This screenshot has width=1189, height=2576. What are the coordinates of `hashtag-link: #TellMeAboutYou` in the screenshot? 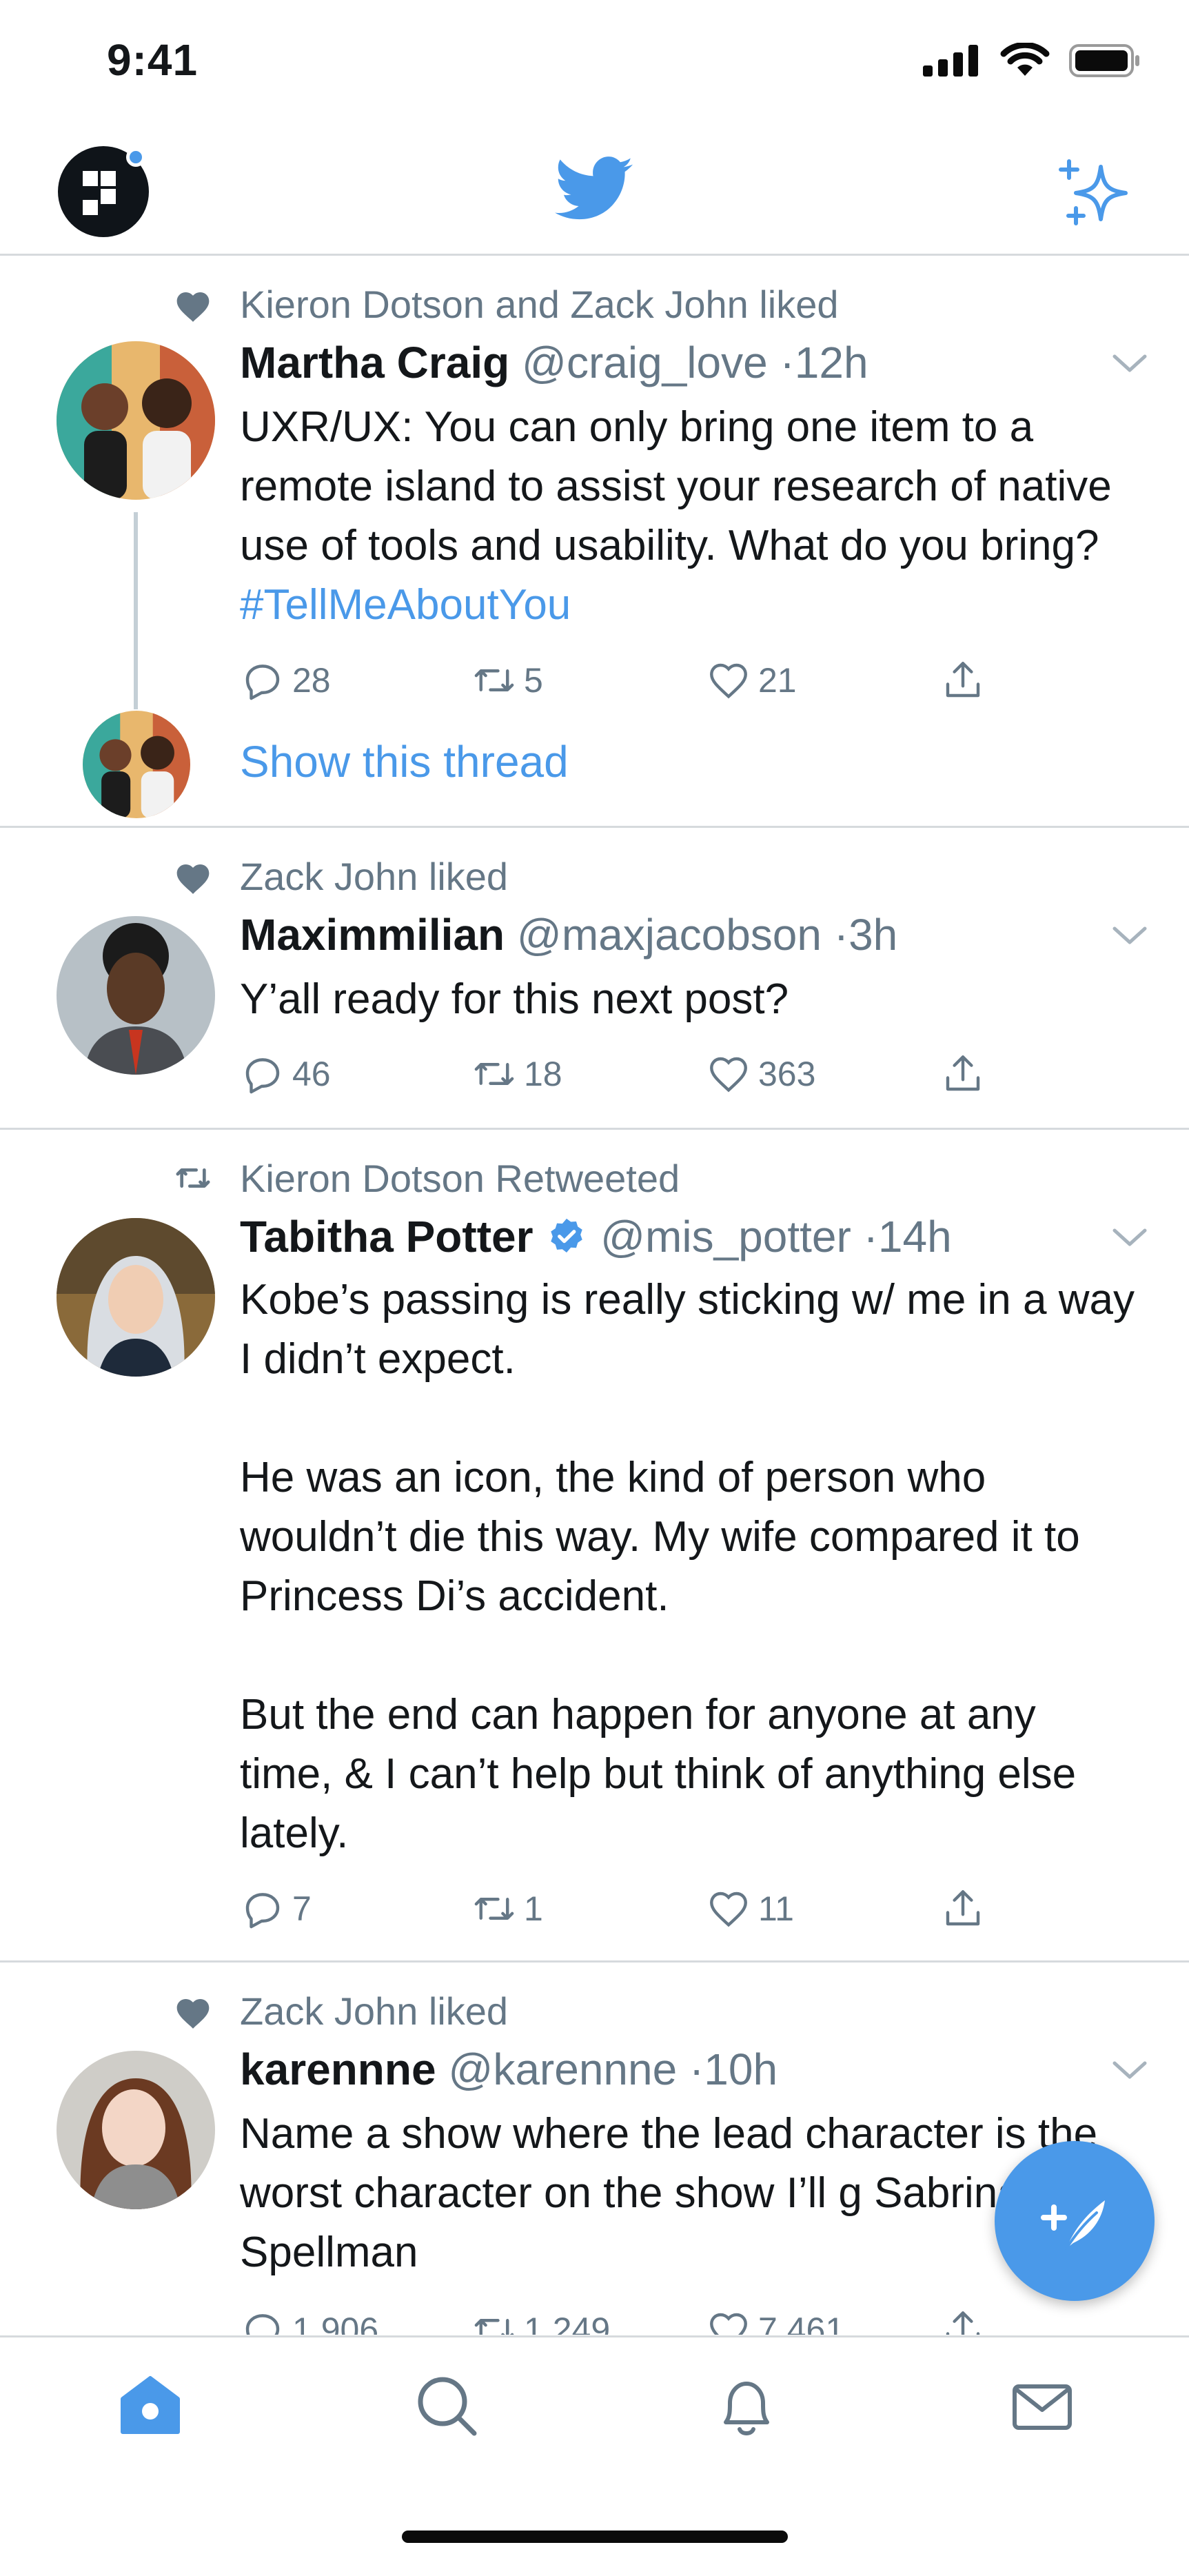 It's located at (405, 605).